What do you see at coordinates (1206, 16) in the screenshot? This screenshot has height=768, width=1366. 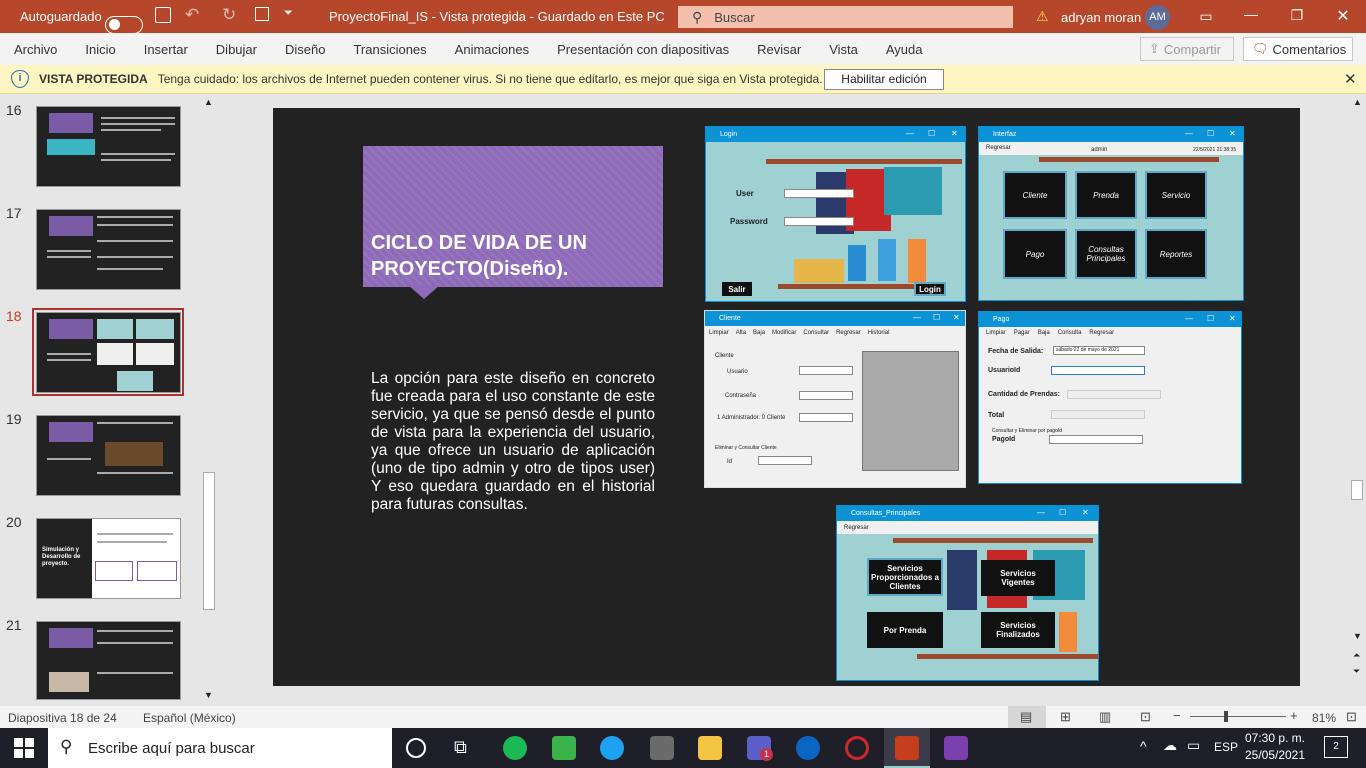 I see `ribbon-display-options-icon: ▭` at bounding box center [1206, 16].